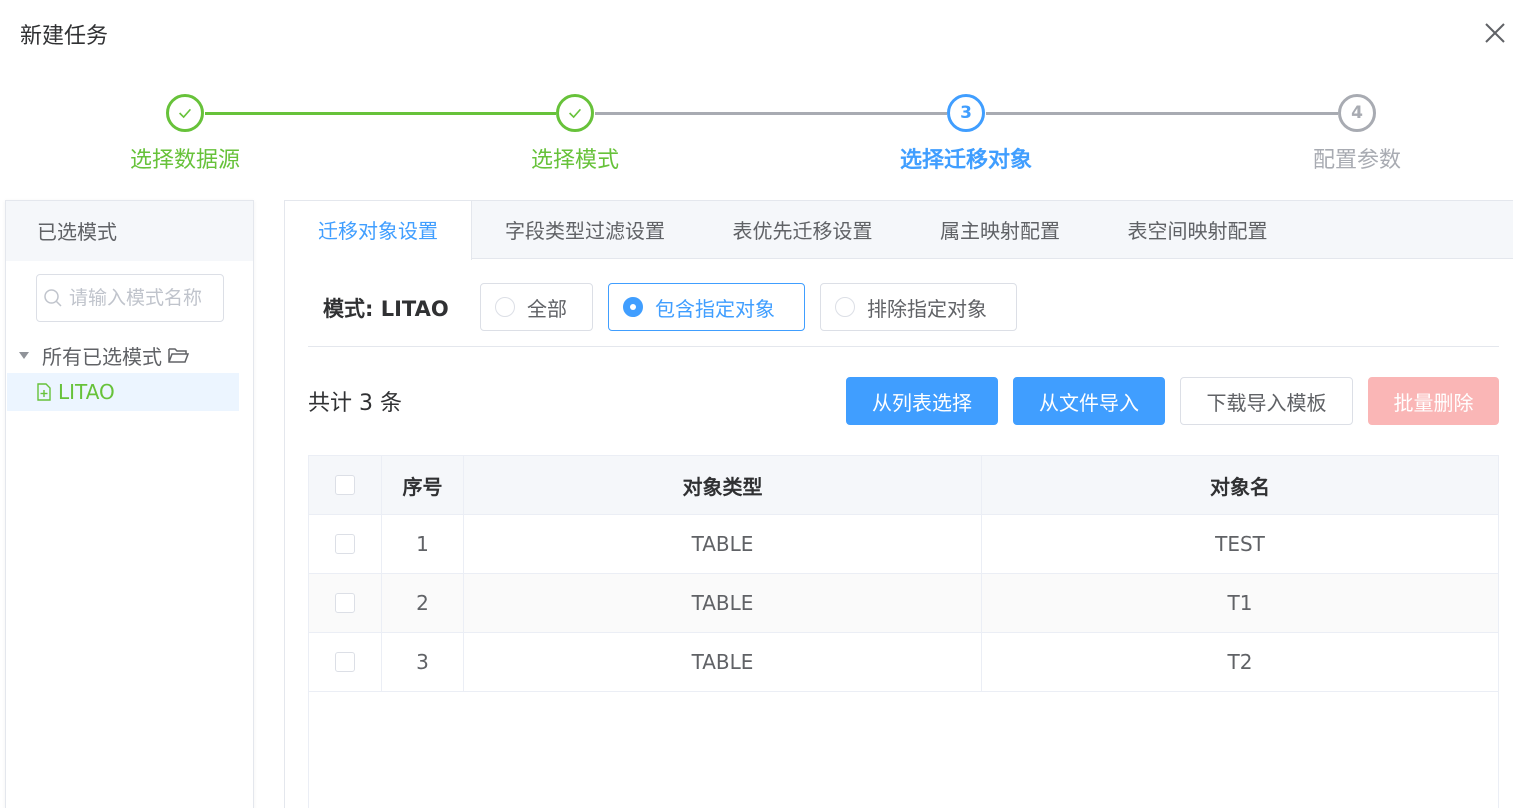 The image size is (1513, 808). Describe the element at coordinates (1240, 603) in the screenshot. I see `row-object-name: T1` at that location.